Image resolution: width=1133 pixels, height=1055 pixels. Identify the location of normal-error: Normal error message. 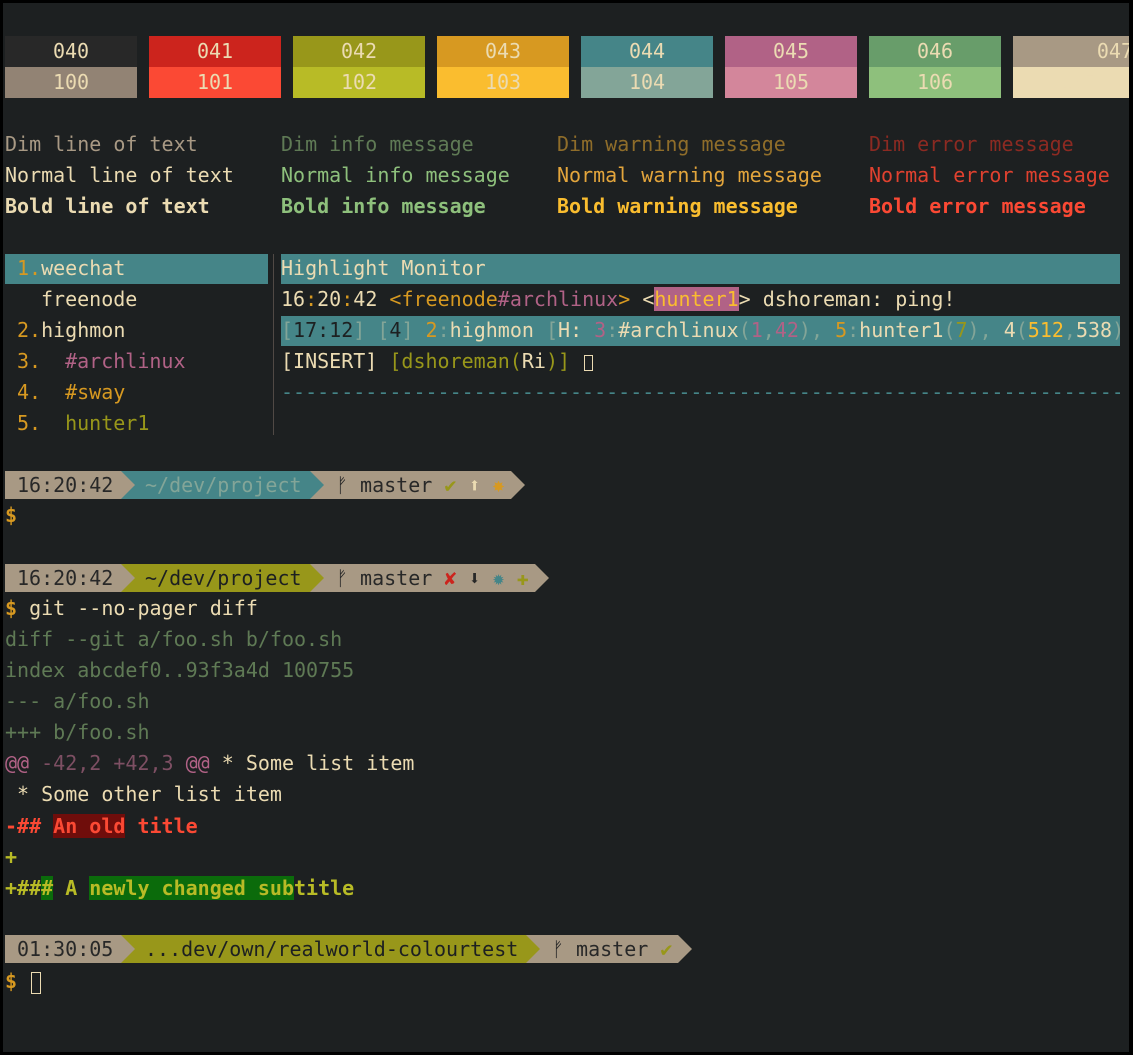
(989, 175).